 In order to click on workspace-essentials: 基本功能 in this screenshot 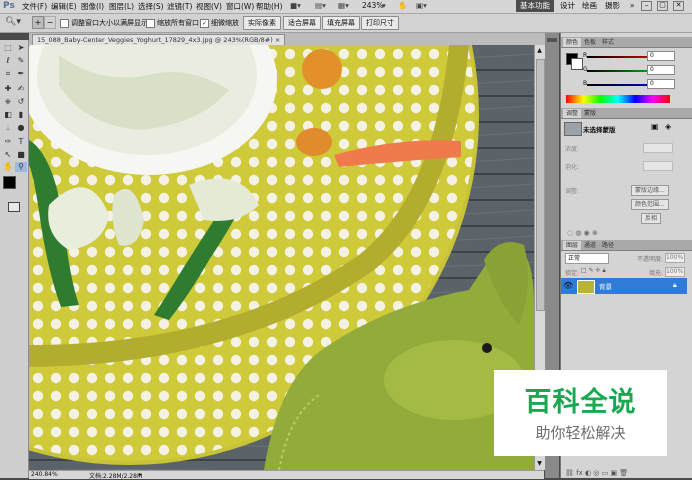, I will do `click(535, 6)`.